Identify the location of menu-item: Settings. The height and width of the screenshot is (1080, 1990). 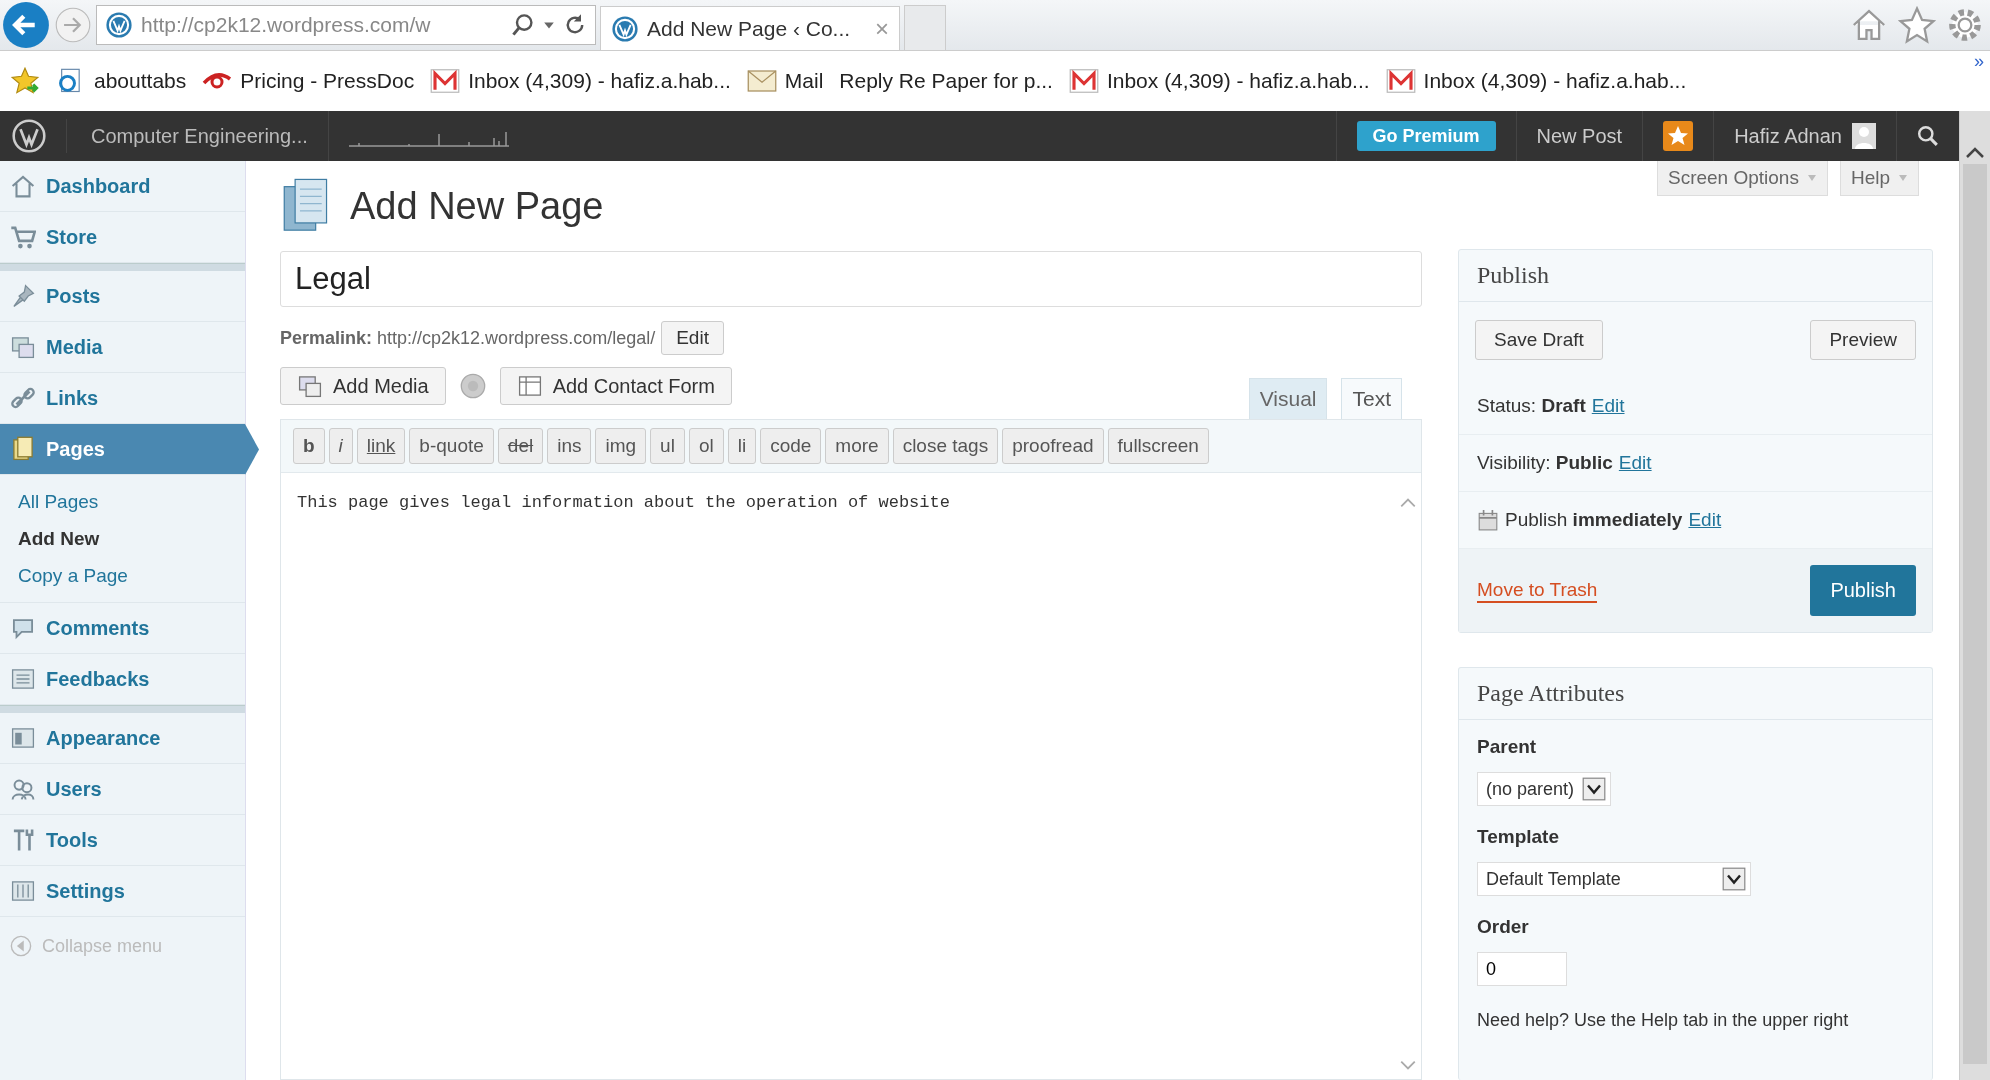
(122, 891).